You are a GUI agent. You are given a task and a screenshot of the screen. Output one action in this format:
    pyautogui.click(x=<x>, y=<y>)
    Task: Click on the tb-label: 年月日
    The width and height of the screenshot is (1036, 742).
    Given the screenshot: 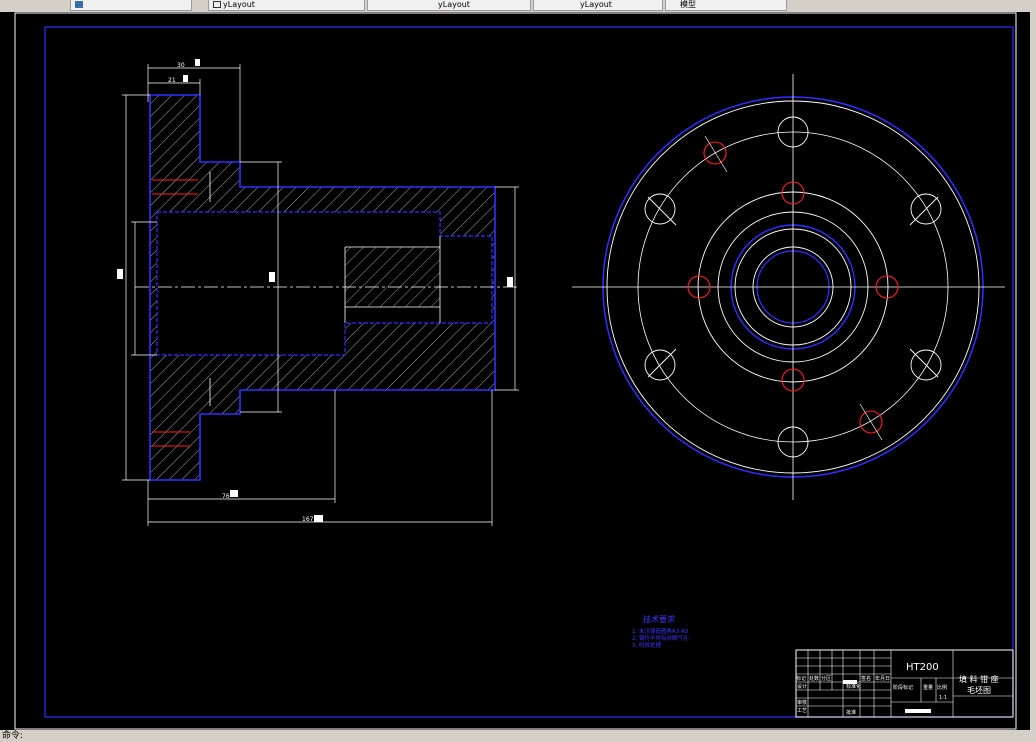 What is the action you would take?
    pyautogui.click(x=882, y=678)
    